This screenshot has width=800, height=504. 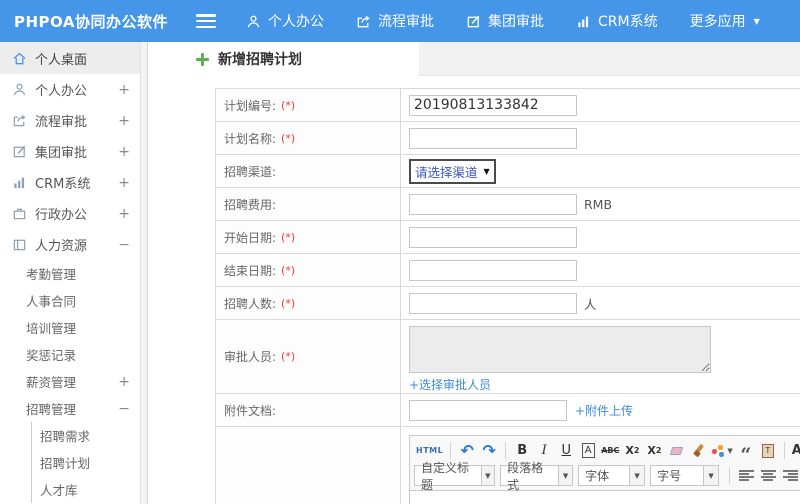 What do you see at coordinates (73, 120) in the screenshot?
I see `sidebar-item-workflow-approval: 流程审批 +` at bounding box center [73, 120].